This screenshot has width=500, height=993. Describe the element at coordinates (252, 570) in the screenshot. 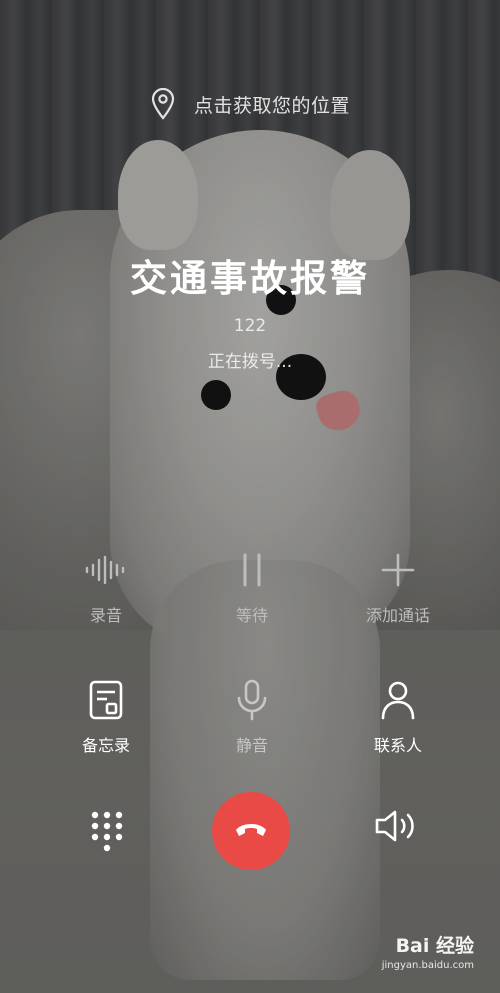

I see `pause-icon` at that location.